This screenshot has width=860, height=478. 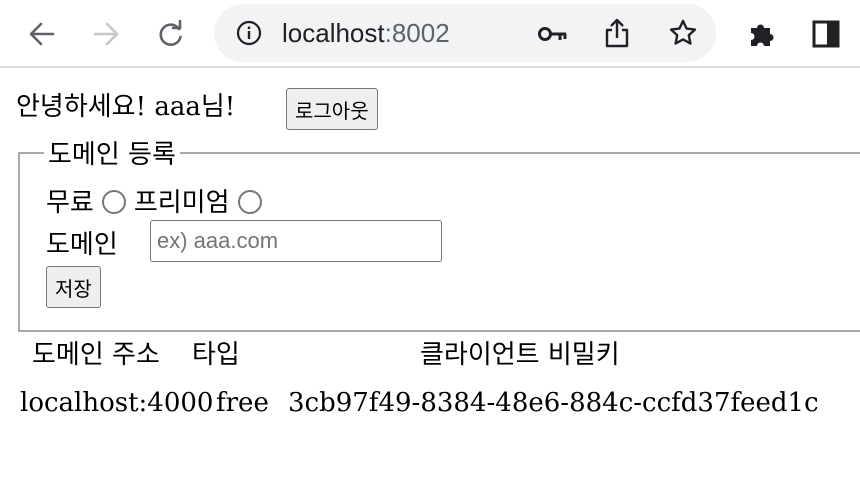 What do you see at coordinates (113, 202) in the screenshot?
I see `plan-free-radio` at bounding box center [113, 202].